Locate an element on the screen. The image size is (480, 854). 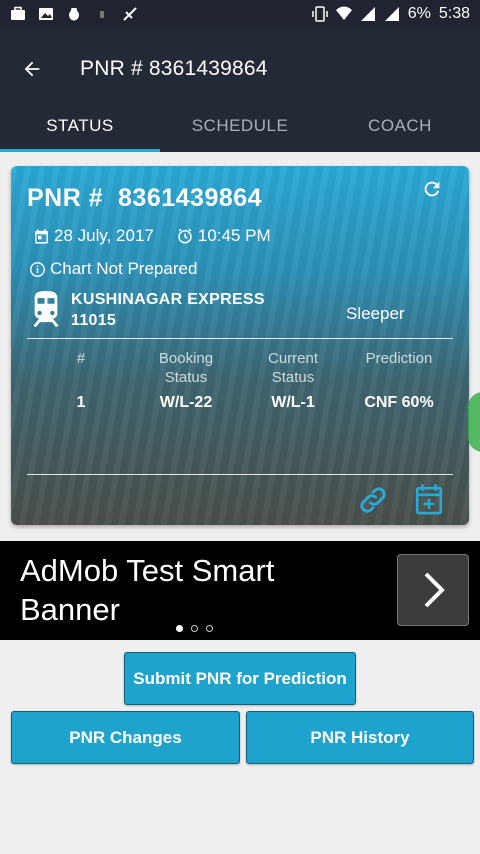
chart-status-text: Chart Not Prepared is located at coordinates (124, 268).